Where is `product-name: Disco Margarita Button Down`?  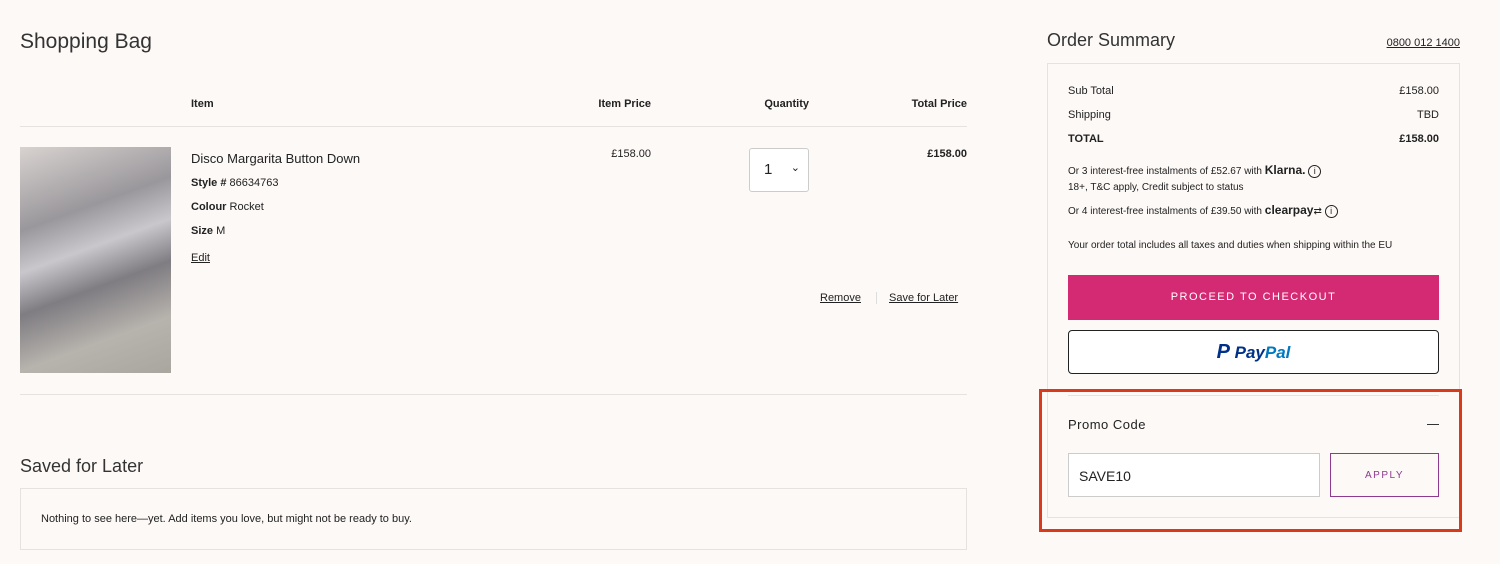
product-name: Disco Margarita Button Down is located at coordinates (275, 158).